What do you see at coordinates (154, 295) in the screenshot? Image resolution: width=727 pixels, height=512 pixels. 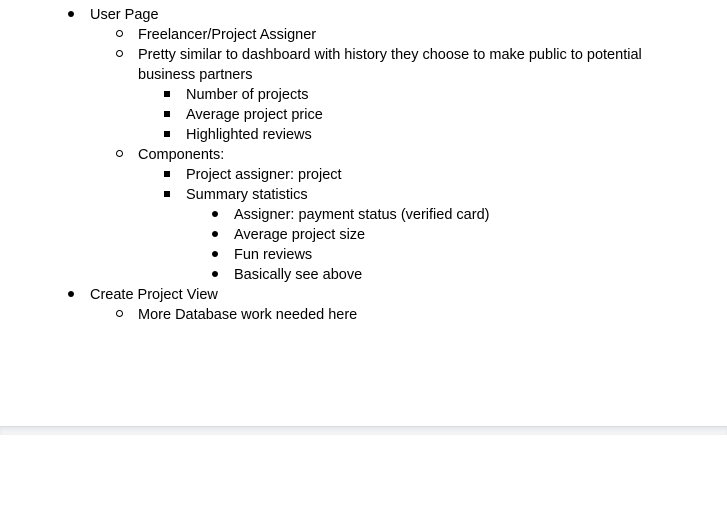 I see `list-item-text: Create Project View` at bounding box center [154, 295].